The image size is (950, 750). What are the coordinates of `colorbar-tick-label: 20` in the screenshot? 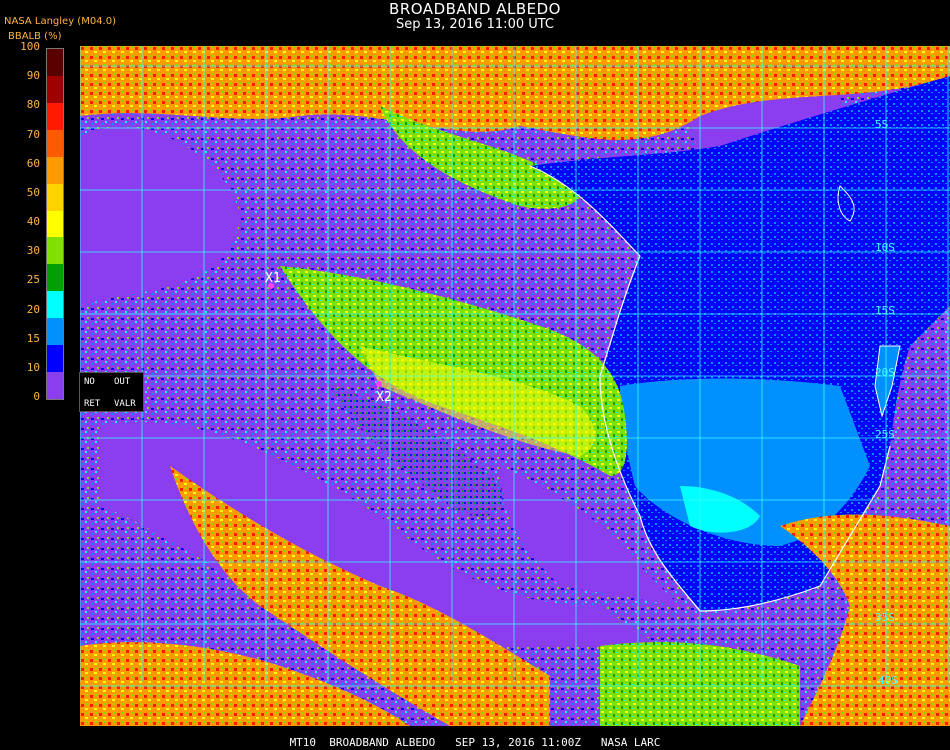 It's located at (33, 309).